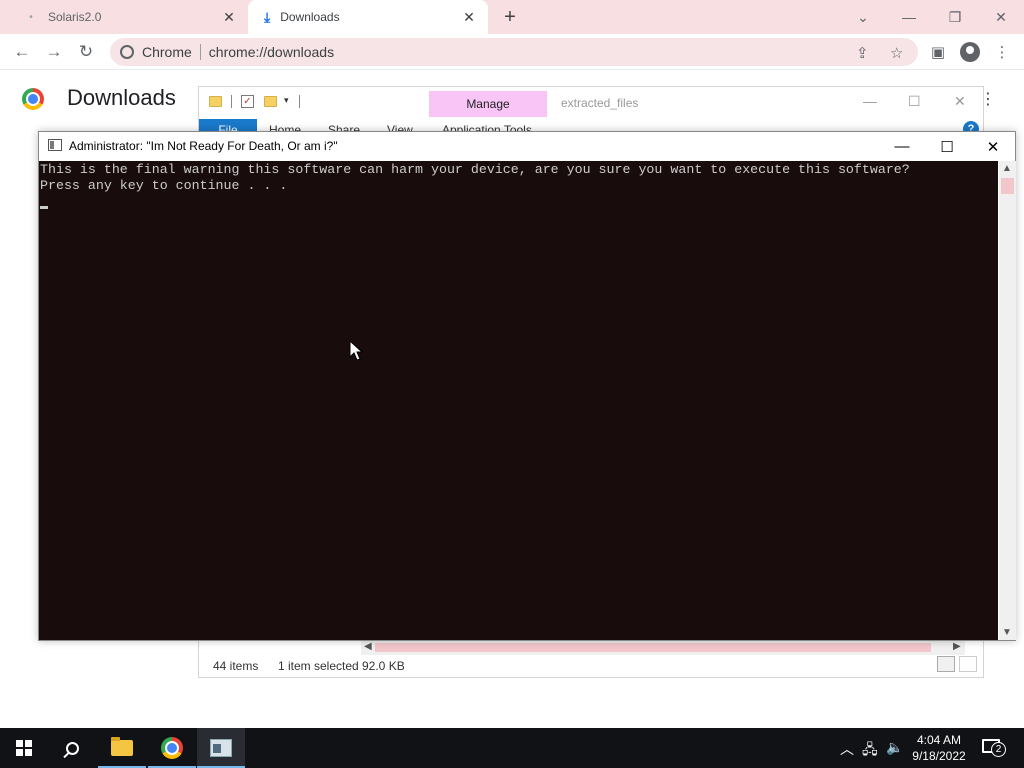 The height and width of the screenshot is (768, 1024). I want to click on new-folder-icon, so click(270, 101).